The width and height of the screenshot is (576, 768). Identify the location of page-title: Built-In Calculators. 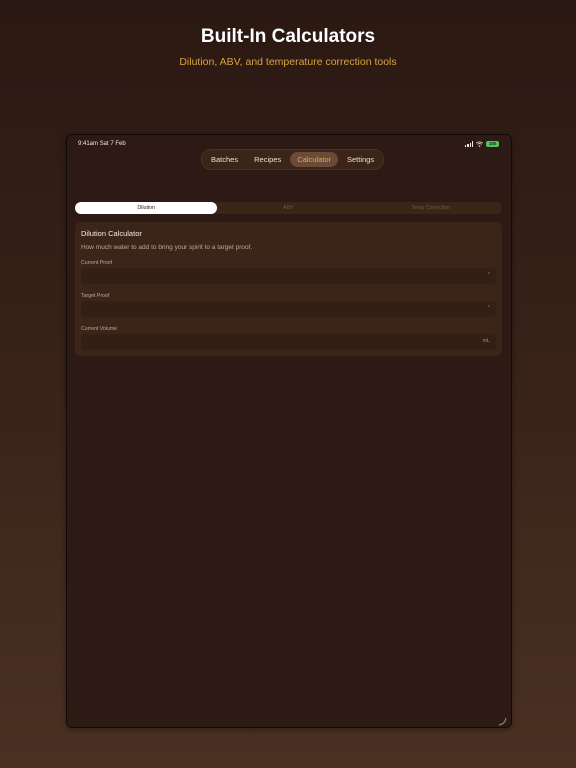
(288, 36).